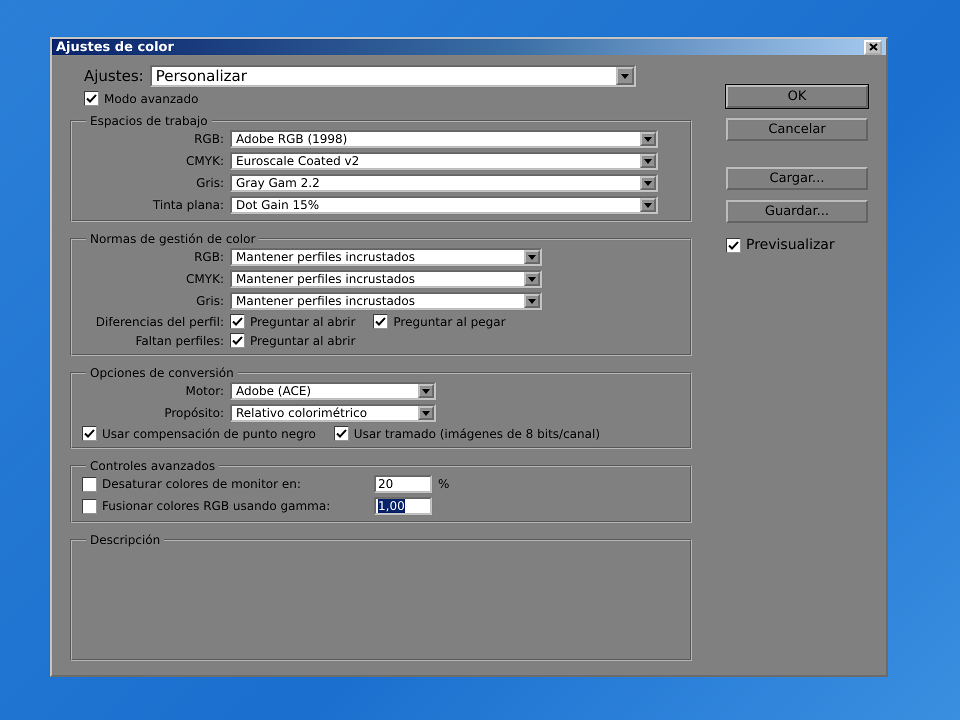  What do you see at coordinates (151, 99) in the screenshot?
I see `checkbox-label: Modo avanzado` at bounding box center [151, 99].